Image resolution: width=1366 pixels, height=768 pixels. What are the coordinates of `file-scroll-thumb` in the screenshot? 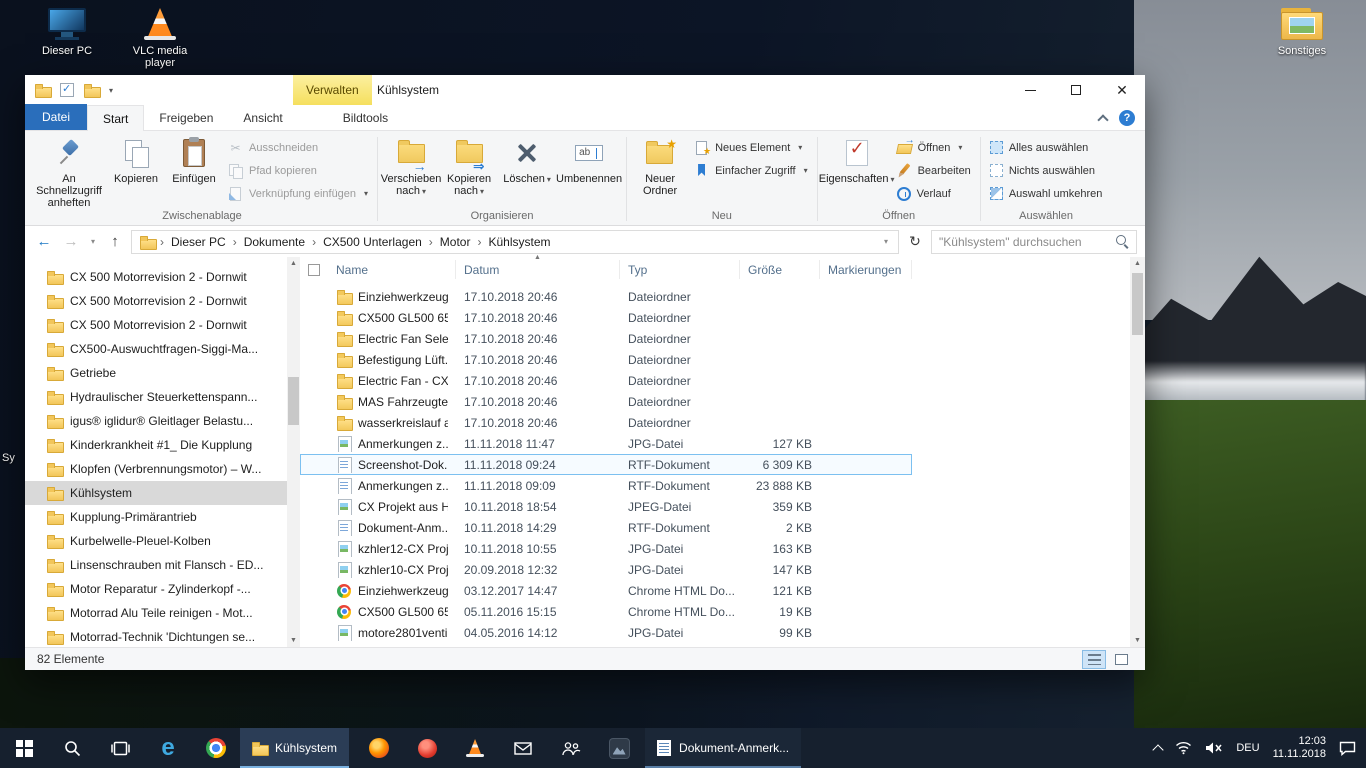 It's located at (1137, 304).